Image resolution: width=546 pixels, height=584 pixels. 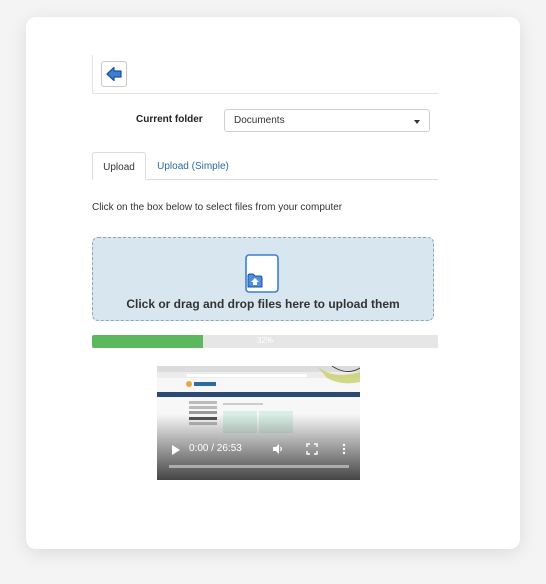 I want to click on video-seek-bar, so click(x=259, y=466).